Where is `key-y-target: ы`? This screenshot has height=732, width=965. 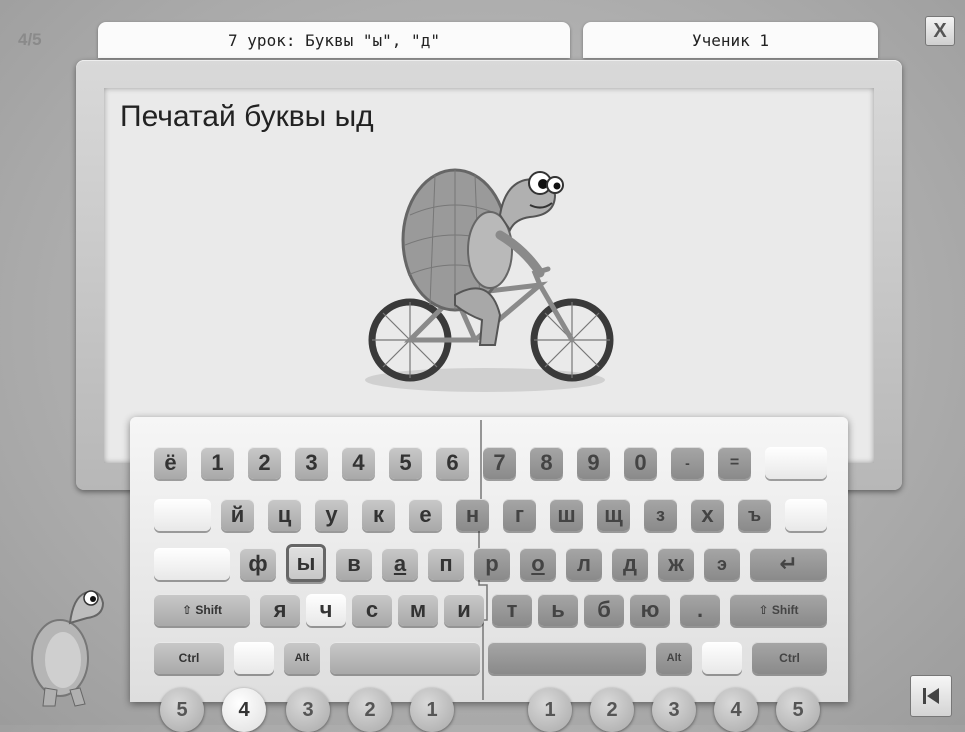 key-y-target: ы is located at coordinates (306, 563).